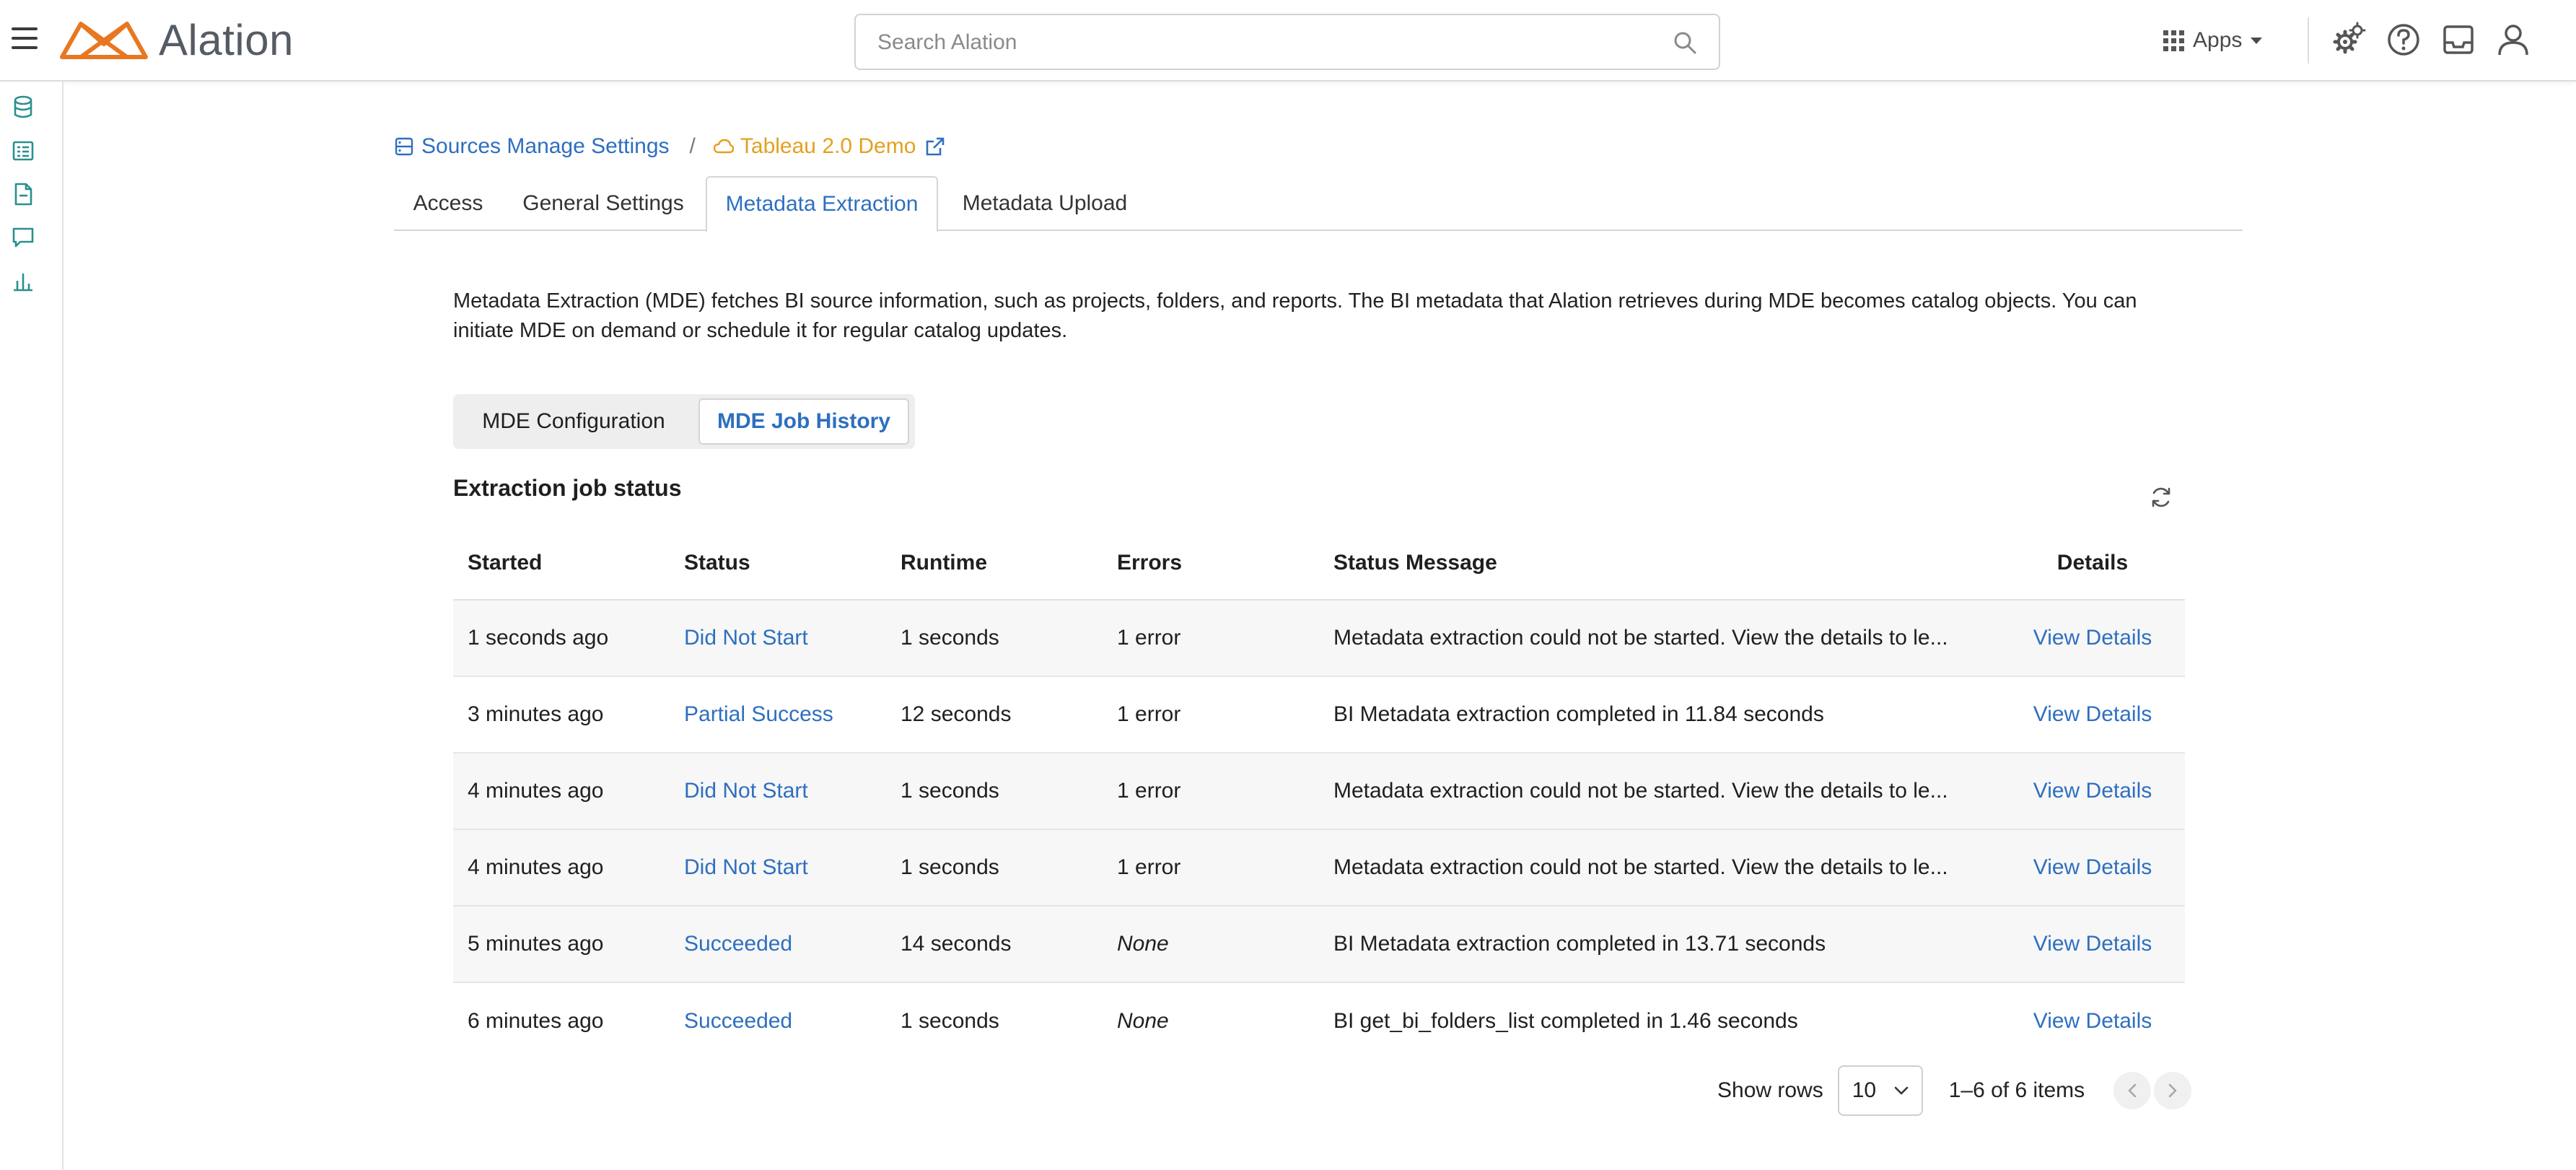  Describe the element at coordinates (2308, 40) in the screenshot. I see `topbar-divider` at that location.